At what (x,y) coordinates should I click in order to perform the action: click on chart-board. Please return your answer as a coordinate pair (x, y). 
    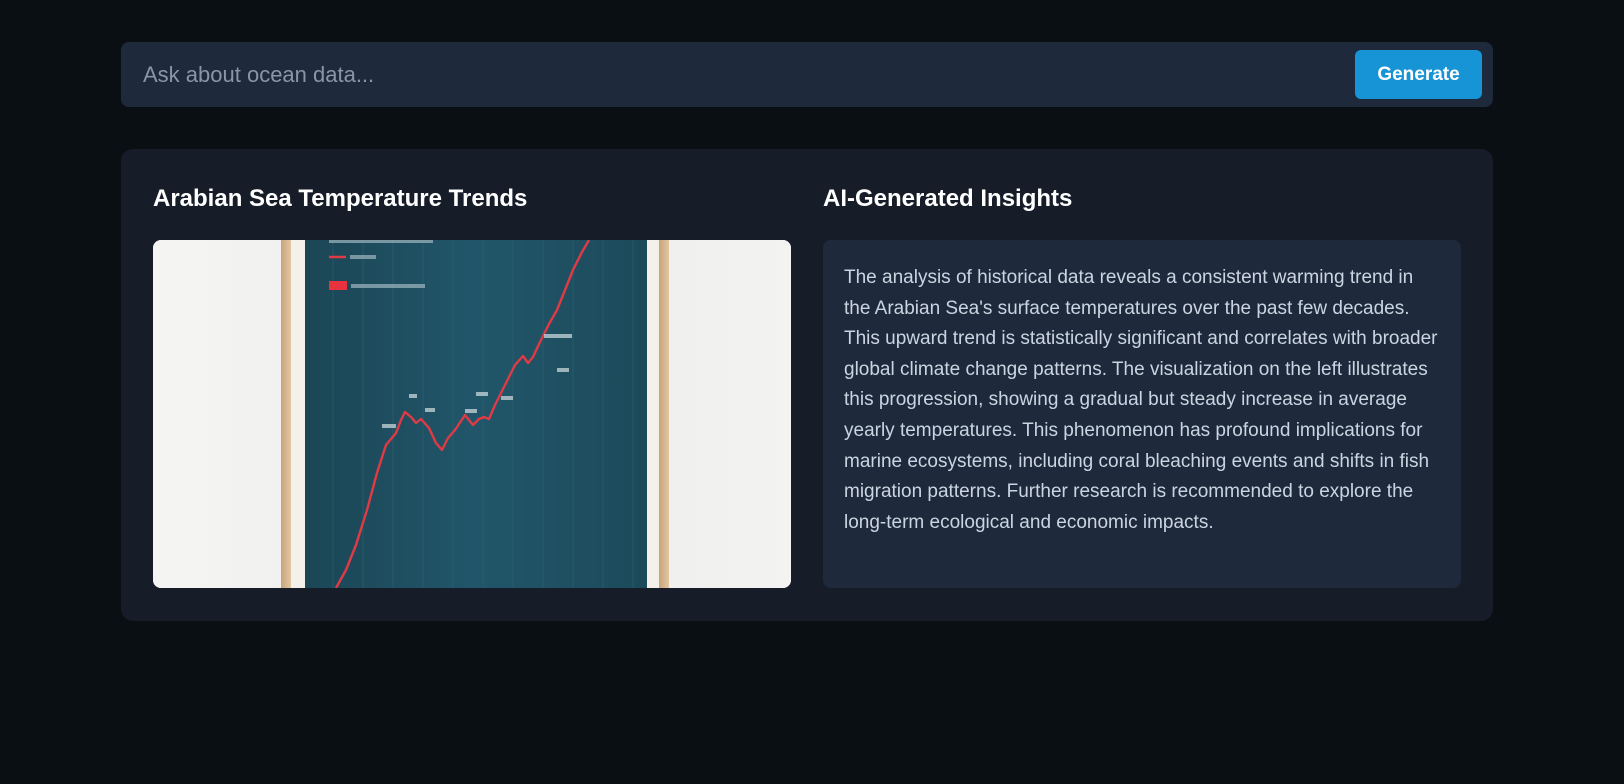
    Looking at the image, I should click on (476, 414).